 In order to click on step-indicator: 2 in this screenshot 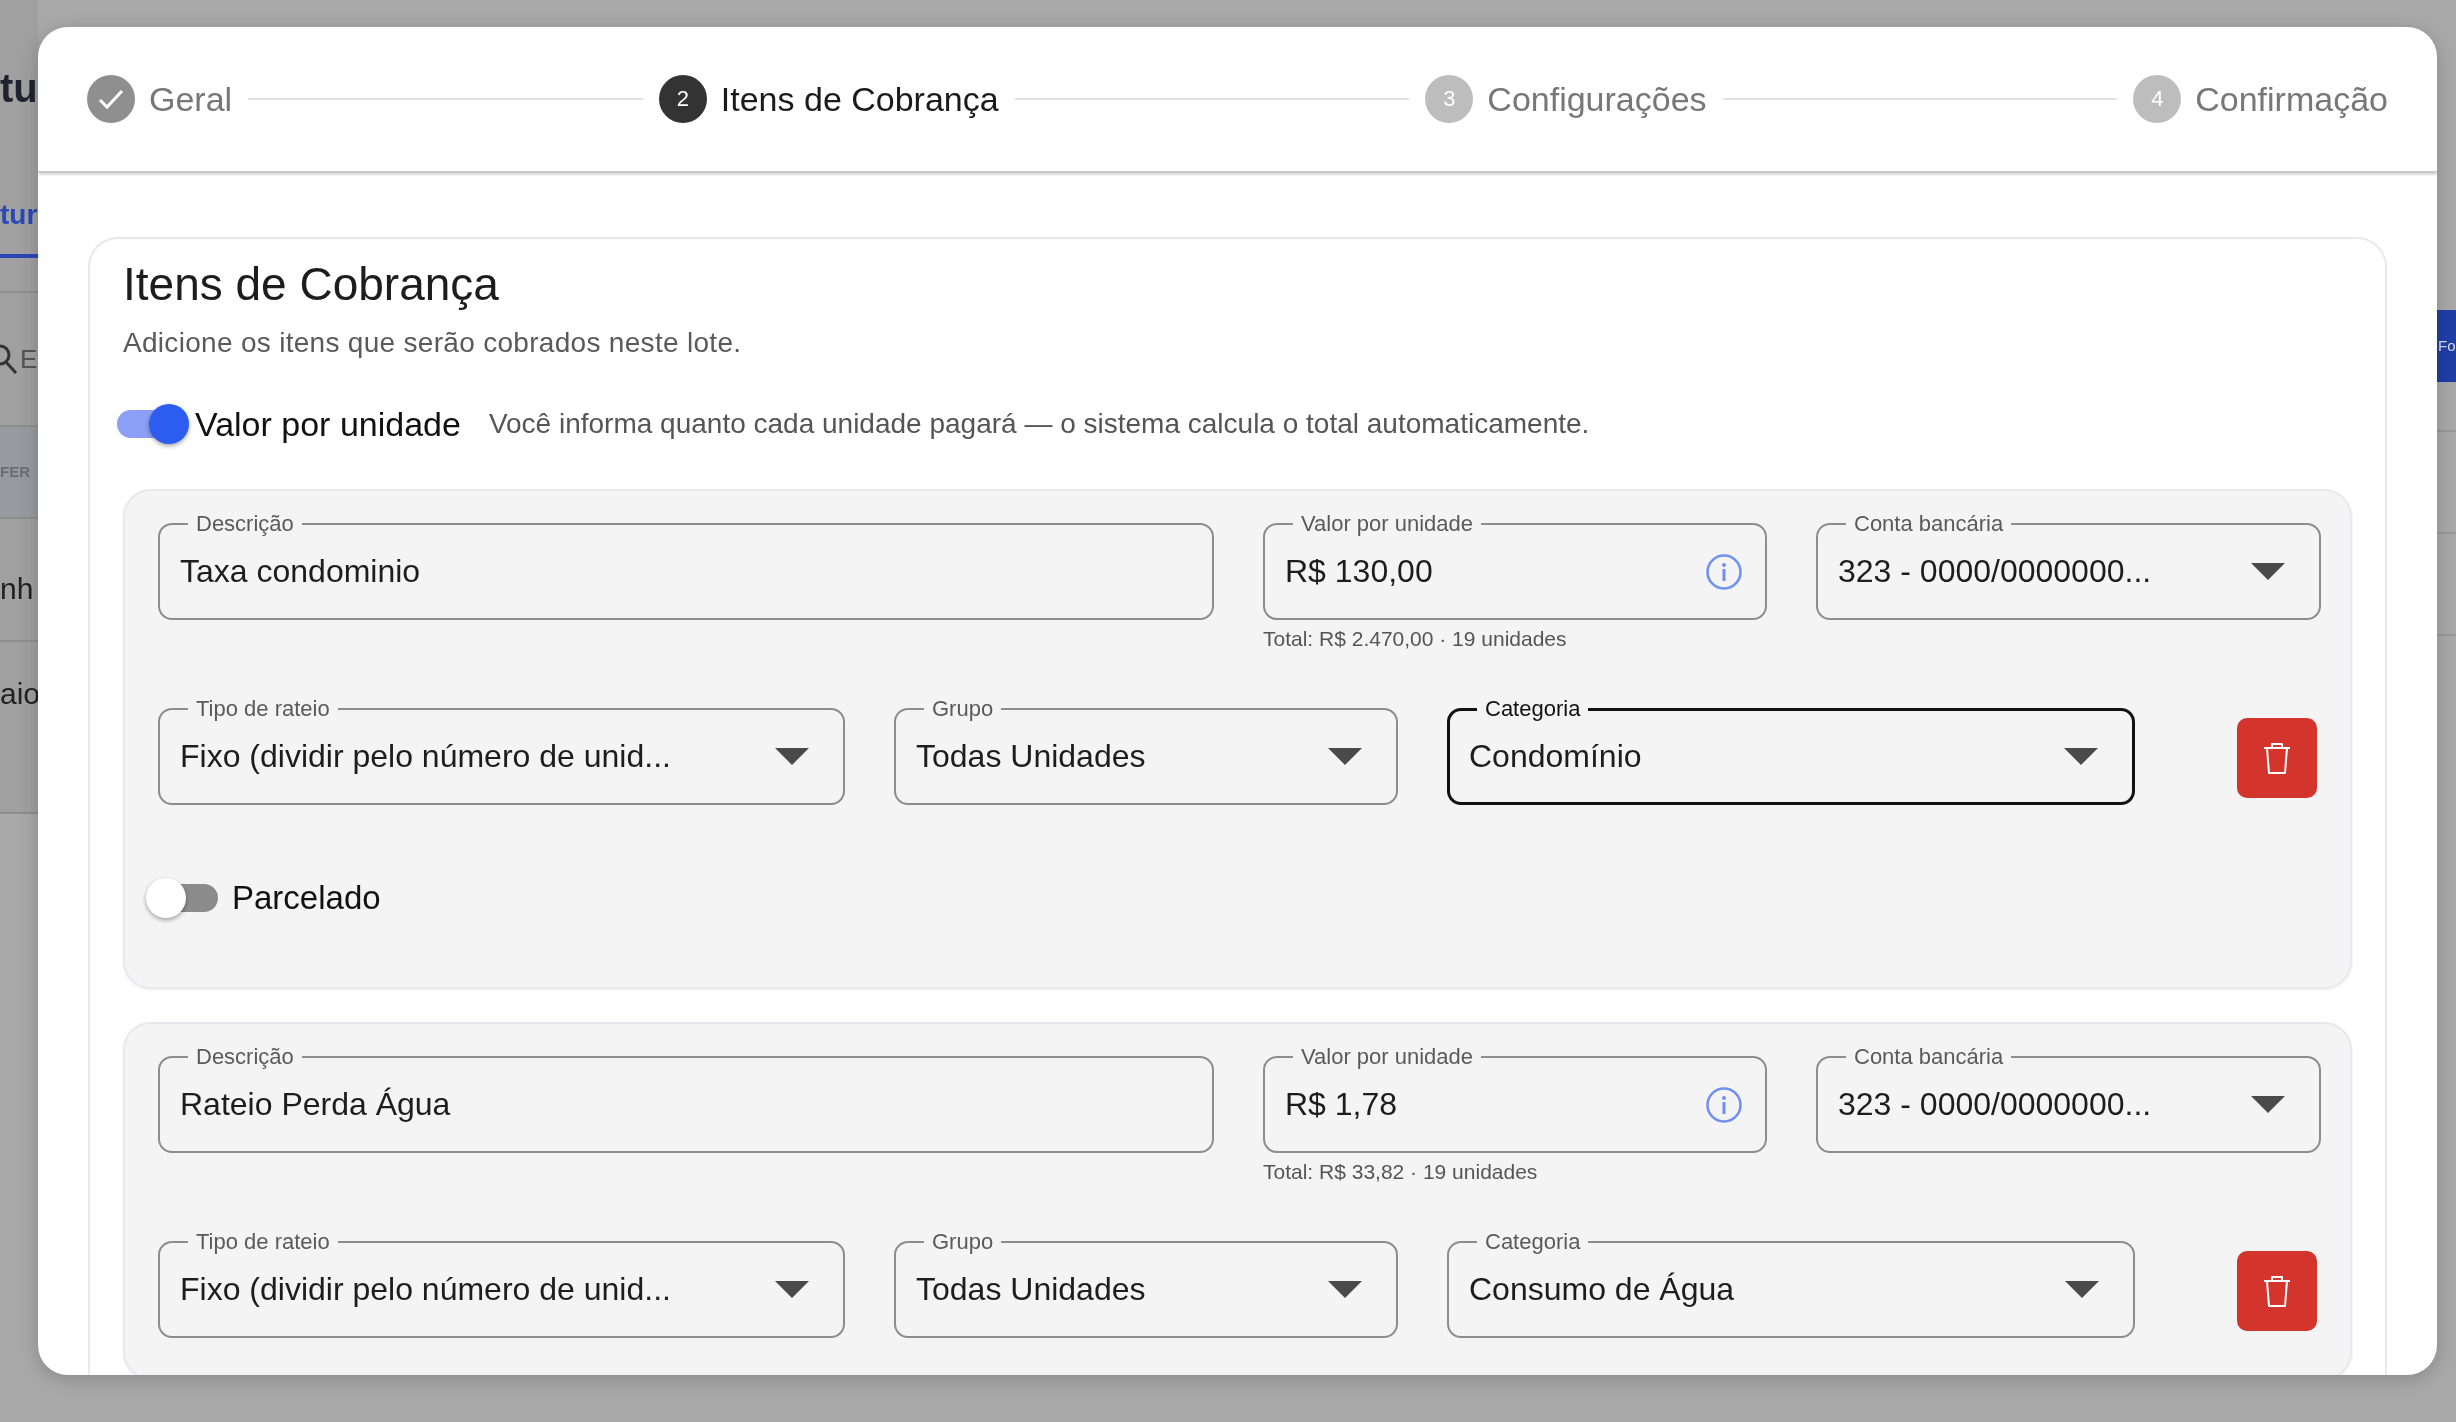, I will do `click(682, 99)`.